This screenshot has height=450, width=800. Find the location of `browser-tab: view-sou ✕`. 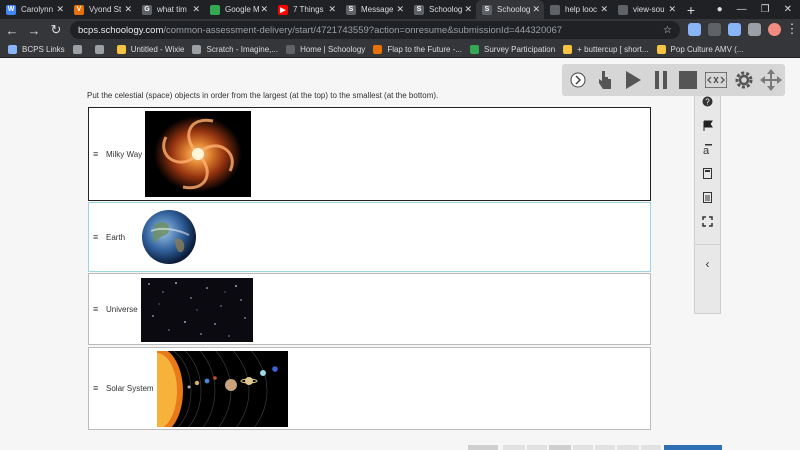

browser-tab: view-sou ✕ is located at coordinates (646, 9).